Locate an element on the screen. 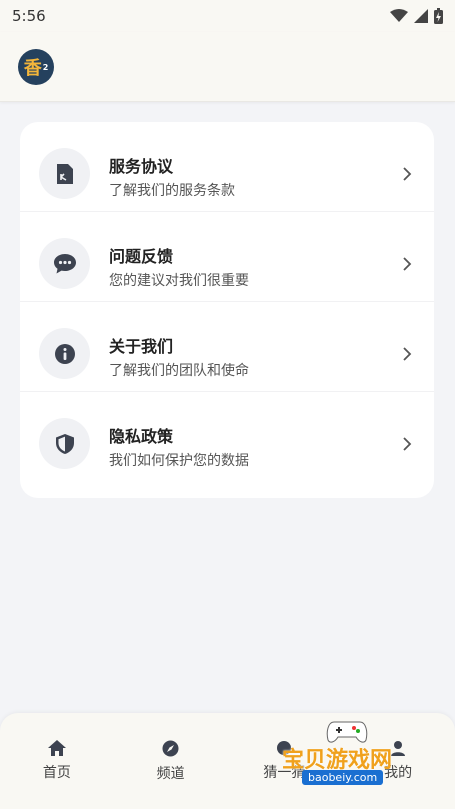 The image size is (455, 809). menu-item-privacy-policy: 隐私政策 我们如何保护您的数据 is located at coordinates (227, 437).